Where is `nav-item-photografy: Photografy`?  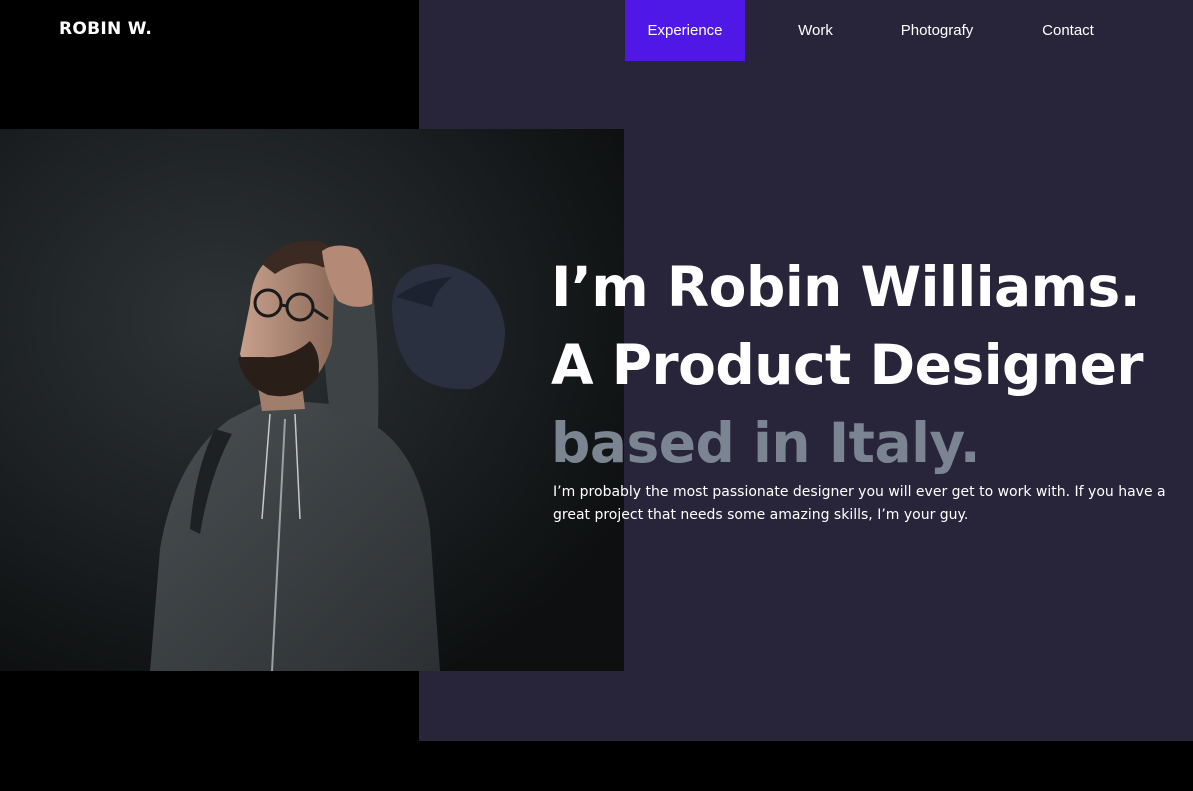
nav-item-photografy: Photografy is located at coordinates (937, 30).